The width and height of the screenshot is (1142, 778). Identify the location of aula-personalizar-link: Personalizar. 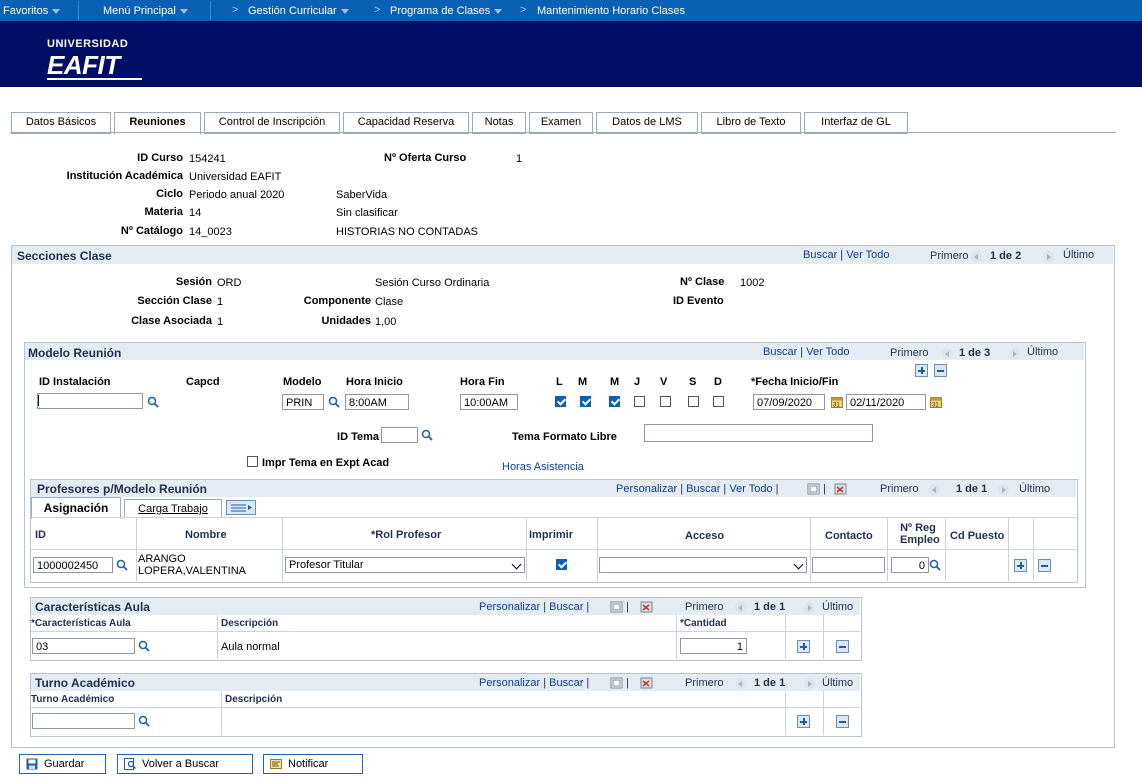
(509, 607).